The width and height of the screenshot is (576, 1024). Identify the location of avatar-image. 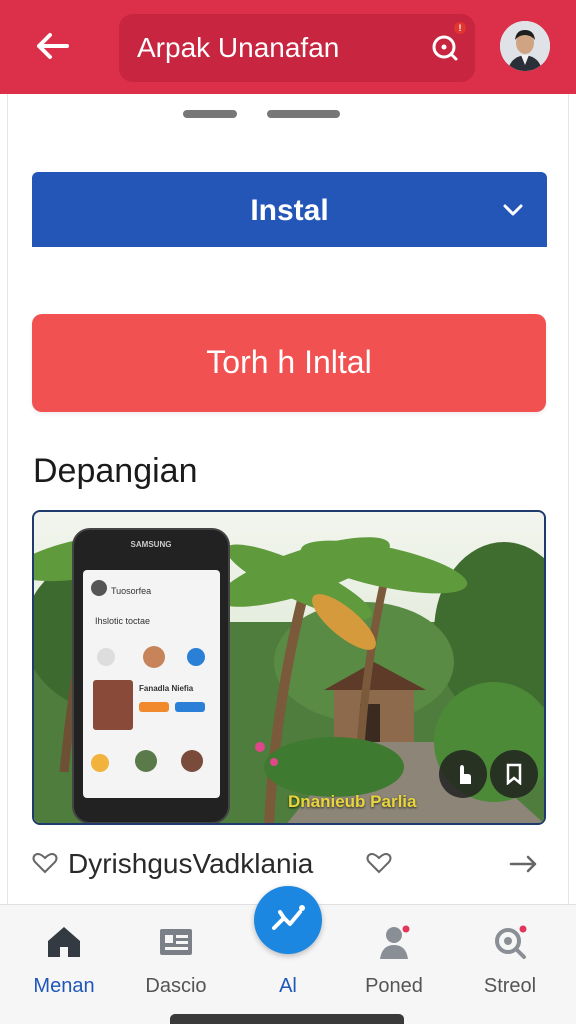
(525, 46).